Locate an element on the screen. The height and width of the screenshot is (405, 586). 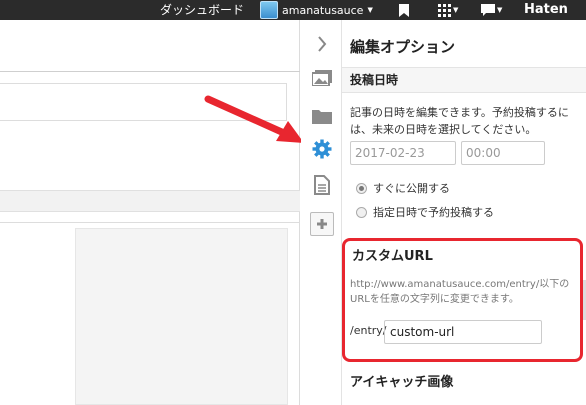
panel-title: 編集オプション is located at coordinates (403, 47).